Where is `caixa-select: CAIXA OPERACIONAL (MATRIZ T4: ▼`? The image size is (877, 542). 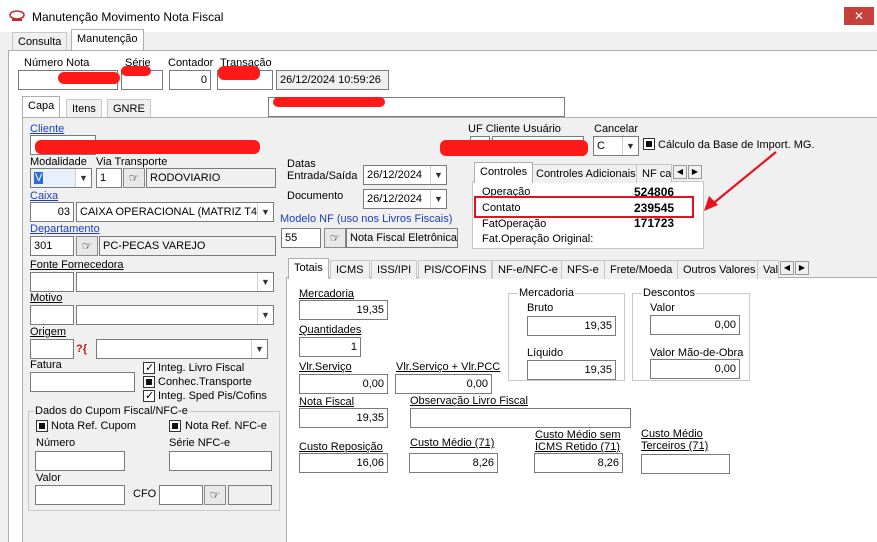
caixa-select: CAIXA OPERACIONAL (MATRIZ T4: ▼ is located at coordinates (175, 212).